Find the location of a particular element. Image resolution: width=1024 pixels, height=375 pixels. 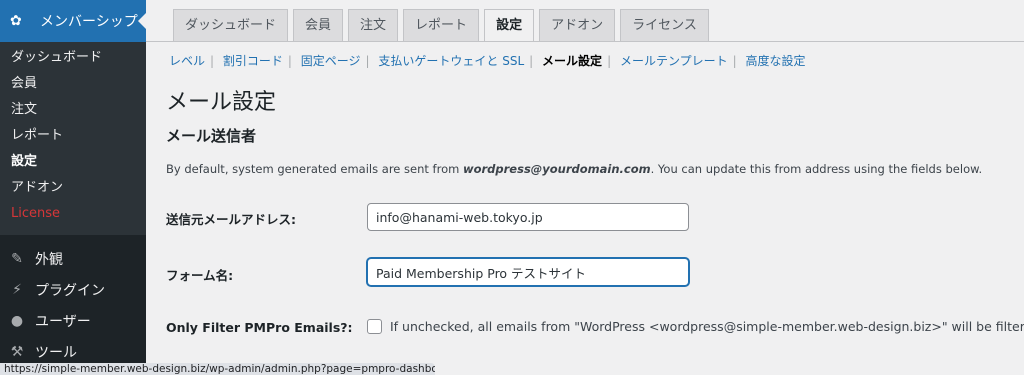

paw-icon: ✿ is located at coordinates (16, 21).